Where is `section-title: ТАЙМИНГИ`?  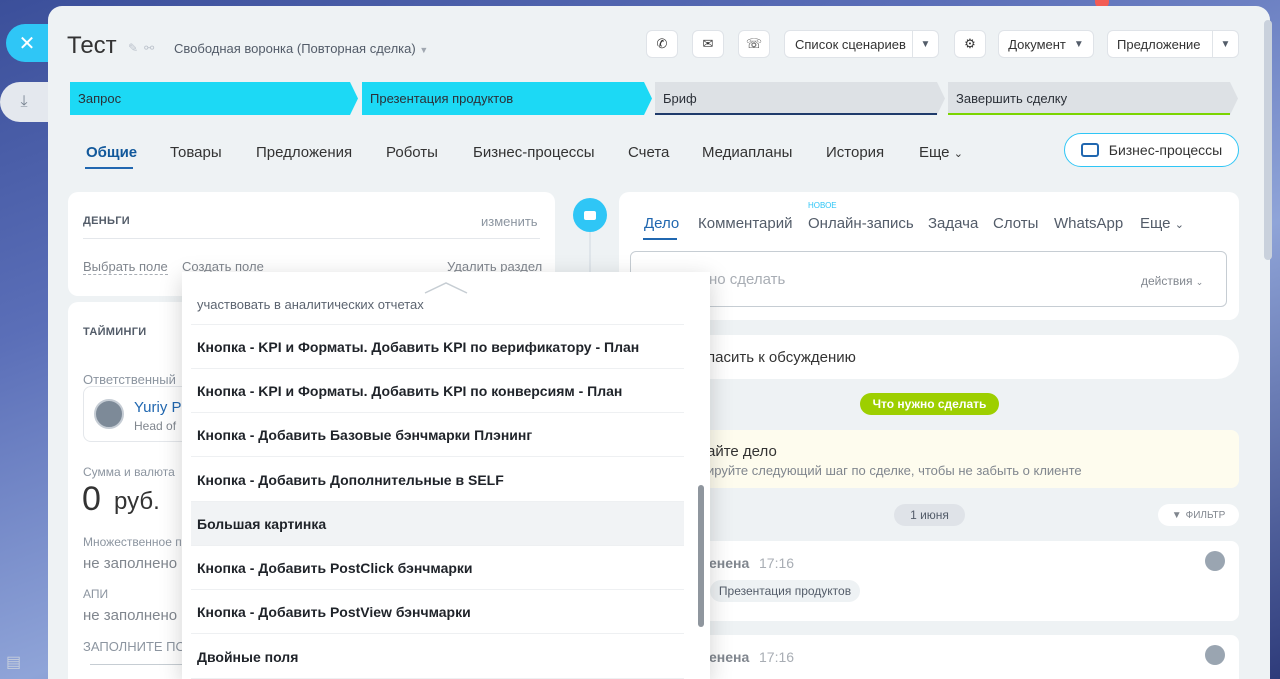
section-title: ТАЙМИНГИ is located at coordinates (115, 332).